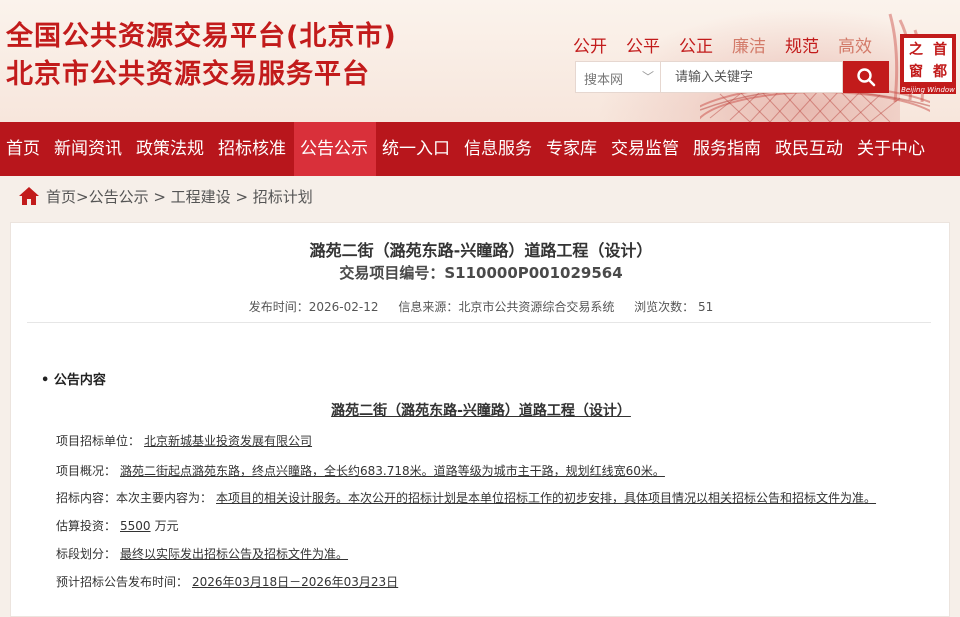 The height and width of the screenshot is (617, 960). Describe the element at coordinates (646, 149) in the screenshot. I see `nav-item-supervision: 交易监管` at that location.